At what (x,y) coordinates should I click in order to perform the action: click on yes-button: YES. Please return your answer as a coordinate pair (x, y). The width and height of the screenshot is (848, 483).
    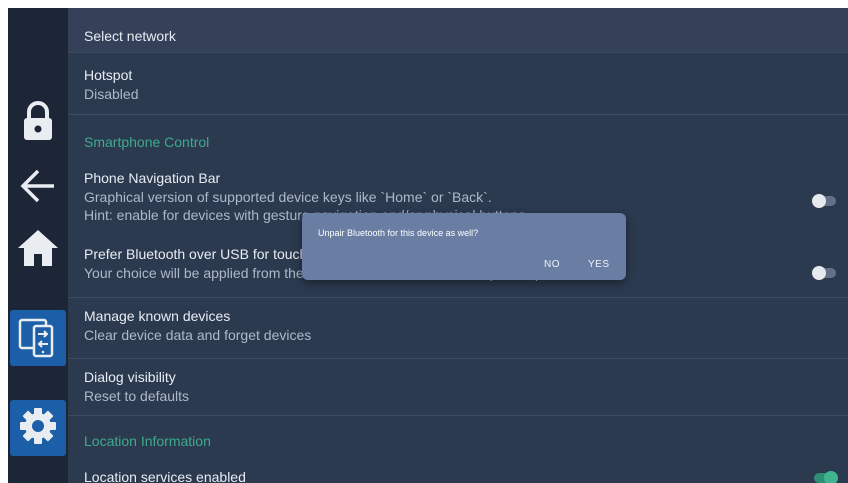
    Looking at the image, I should click on (599, 264).